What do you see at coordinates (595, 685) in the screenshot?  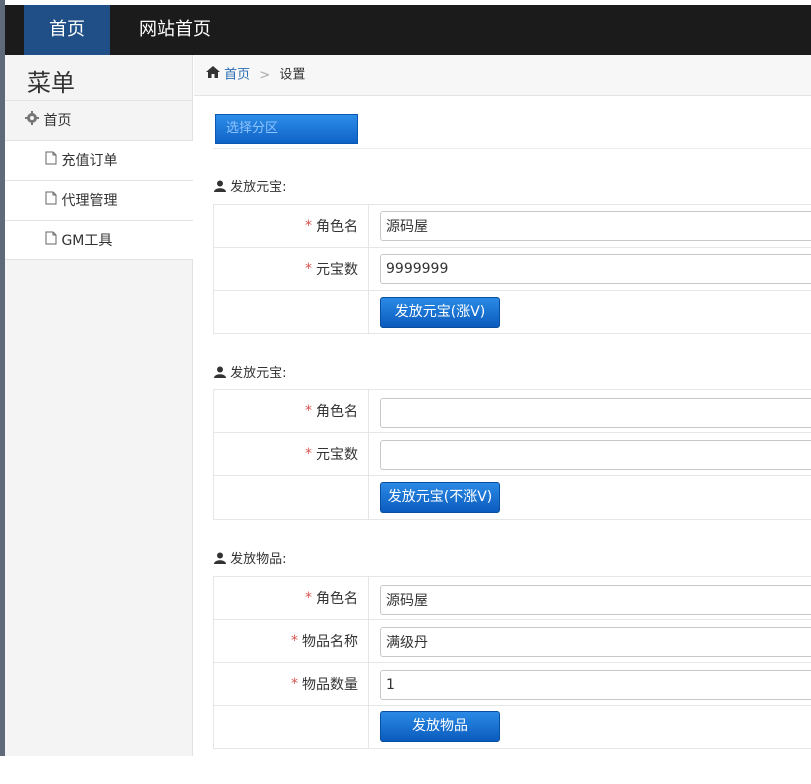 I see `item-quantity-input` at bounding box center [595, 685].